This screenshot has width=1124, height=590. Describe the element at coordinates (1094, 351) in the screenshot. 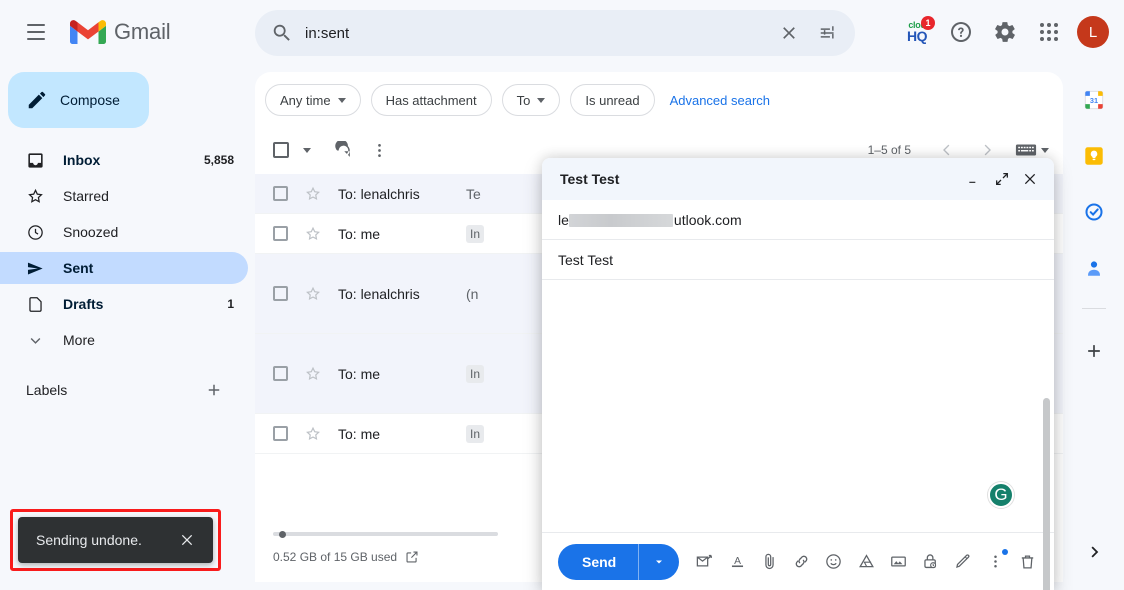

I see `add-app-button` at that location.